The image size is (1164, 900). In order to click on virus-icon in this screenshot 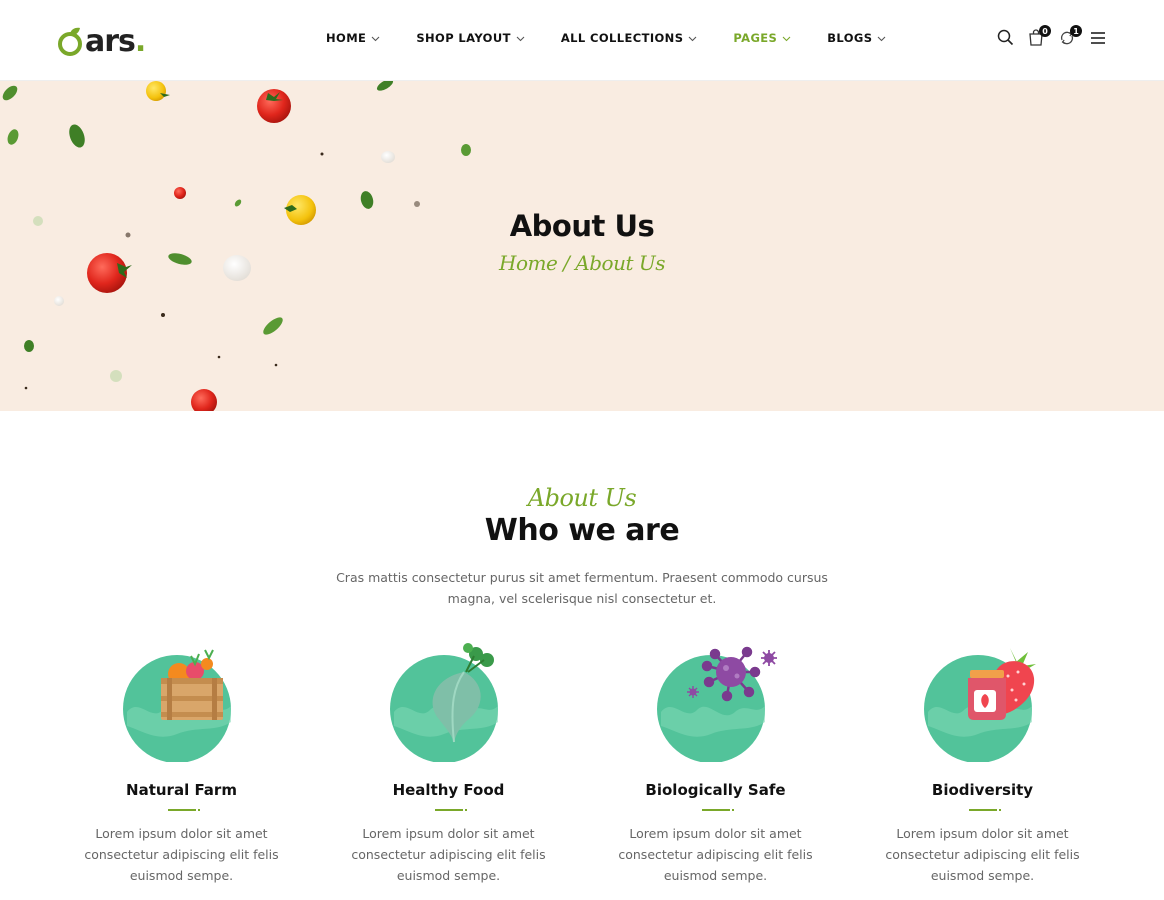, I will do `click(716, 702)`.